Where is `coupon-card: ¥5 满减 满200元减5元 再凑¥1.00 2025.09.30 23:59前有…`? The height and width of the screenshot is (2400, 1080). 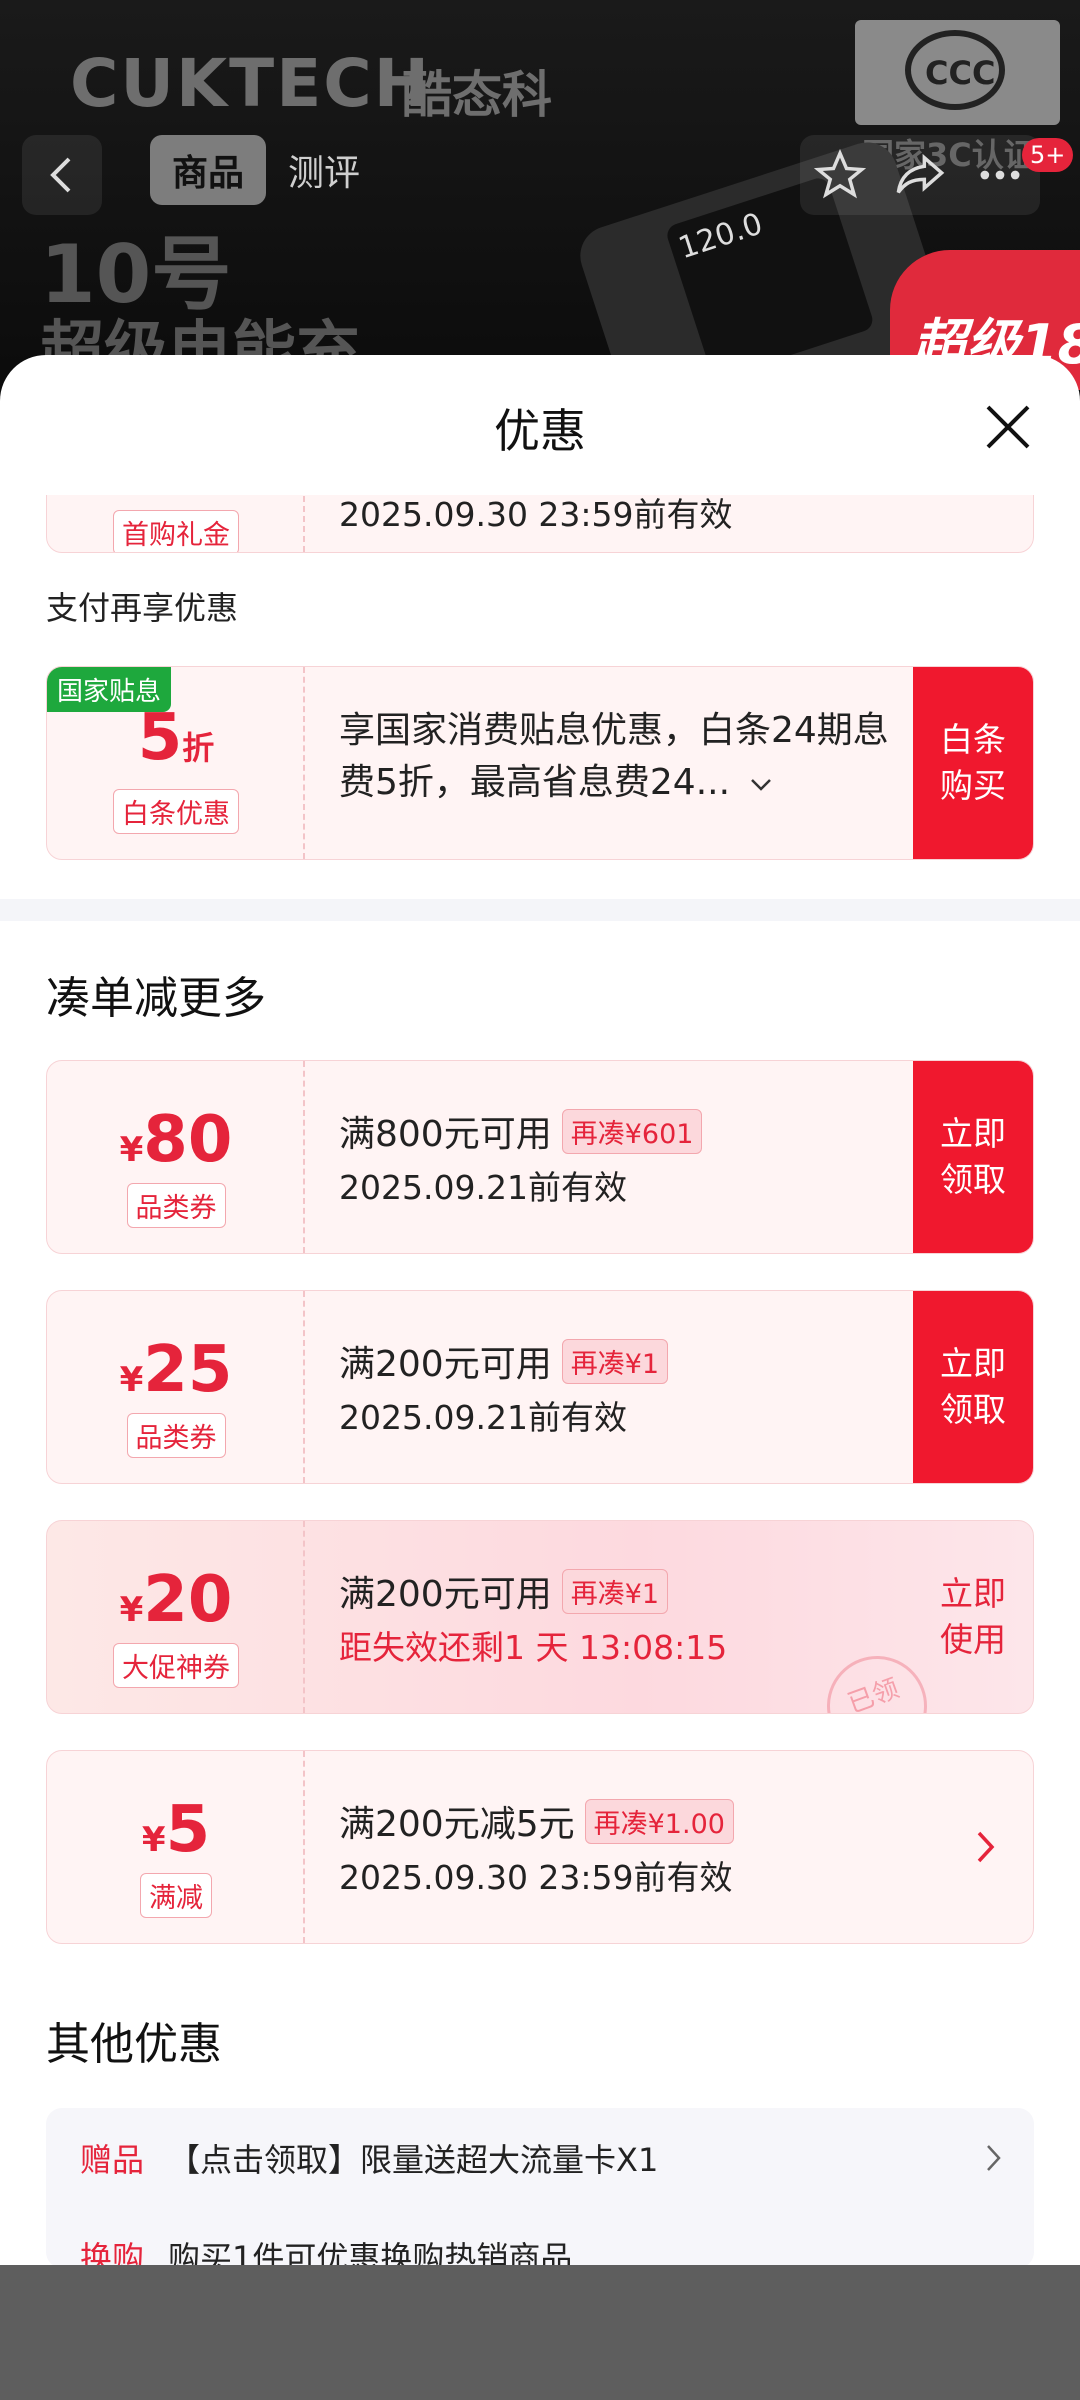
coupon-card: ¥5 满减 满200元减5元 再凑¥1.00 2025.09.30 23:59前有… is located at coordinates (540, 1847).